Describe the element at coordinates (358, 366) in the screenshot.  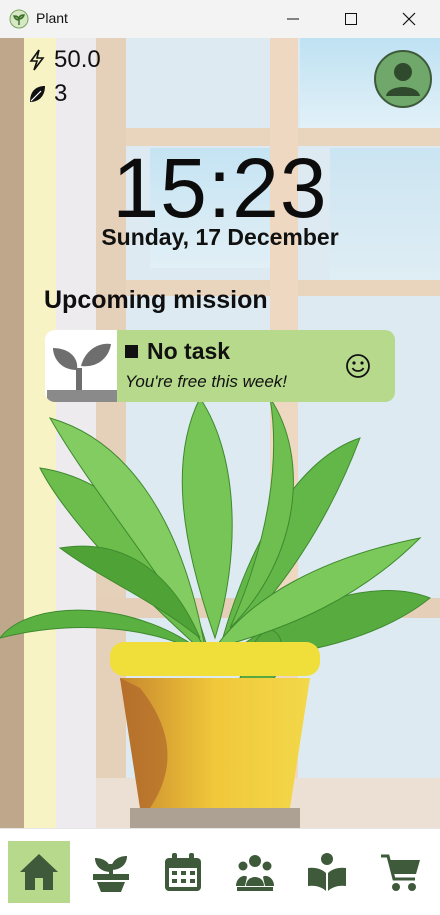
I see `smiley-icon` at that location.